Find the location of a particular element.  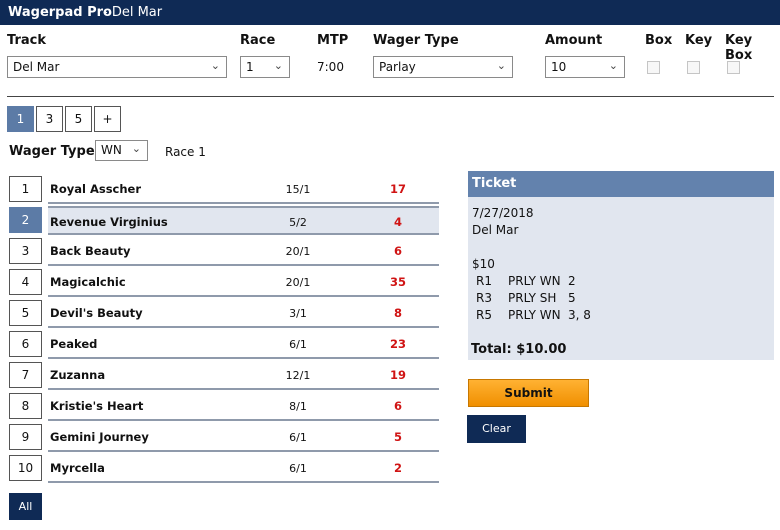

submit-button: Submit is located at coordinates (528, 393).